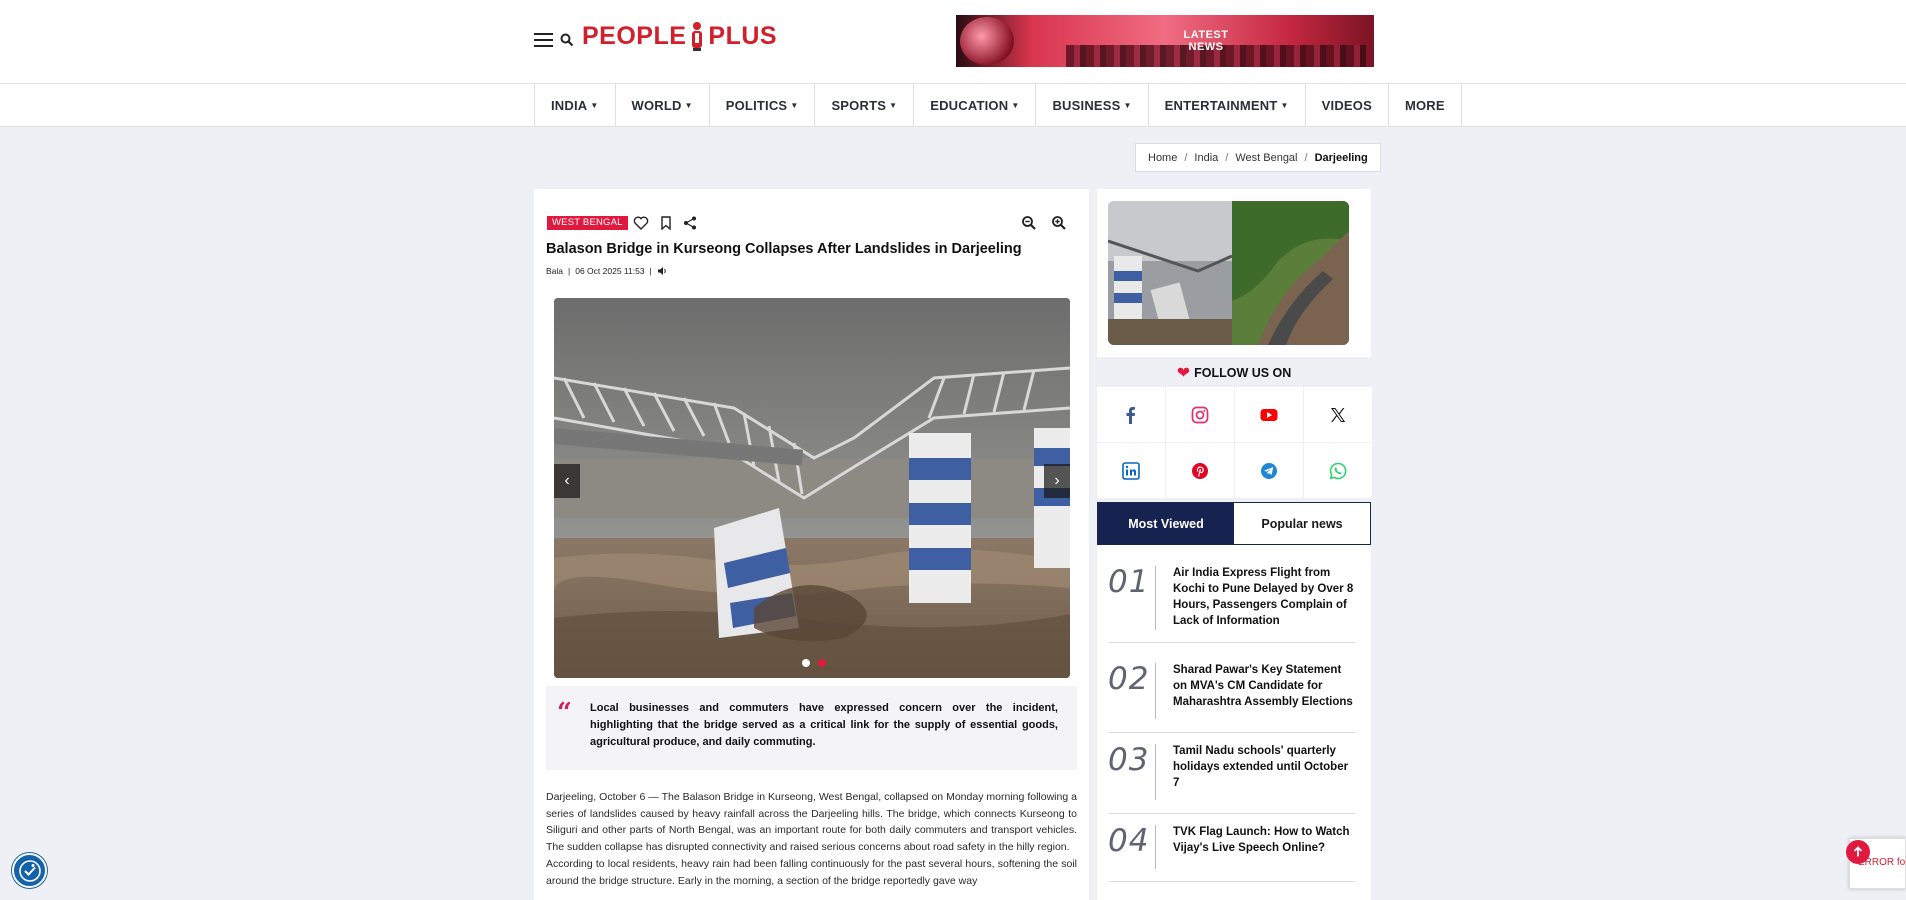 Image resolution: width=1906 pixels, height=900 pixels. I want to click on search-icon, so click(567, 40).